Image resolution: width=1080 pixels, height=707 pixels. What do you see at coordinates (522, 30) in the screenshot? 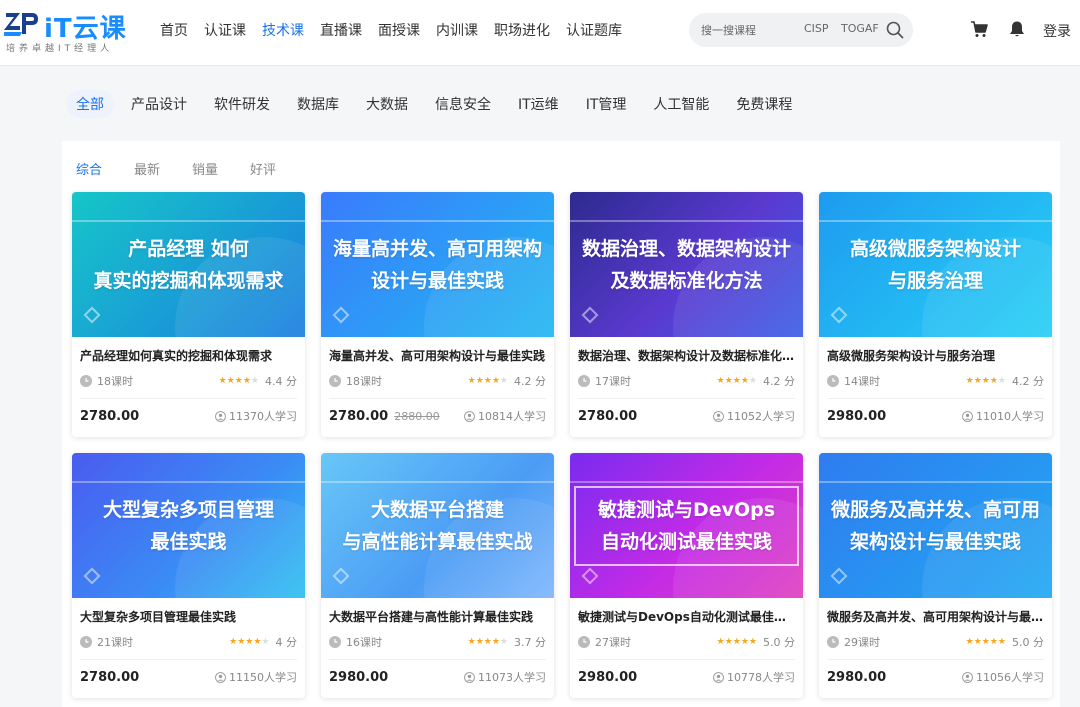
I see `nav-item: 职场进化` at bounding box center [522, 30].